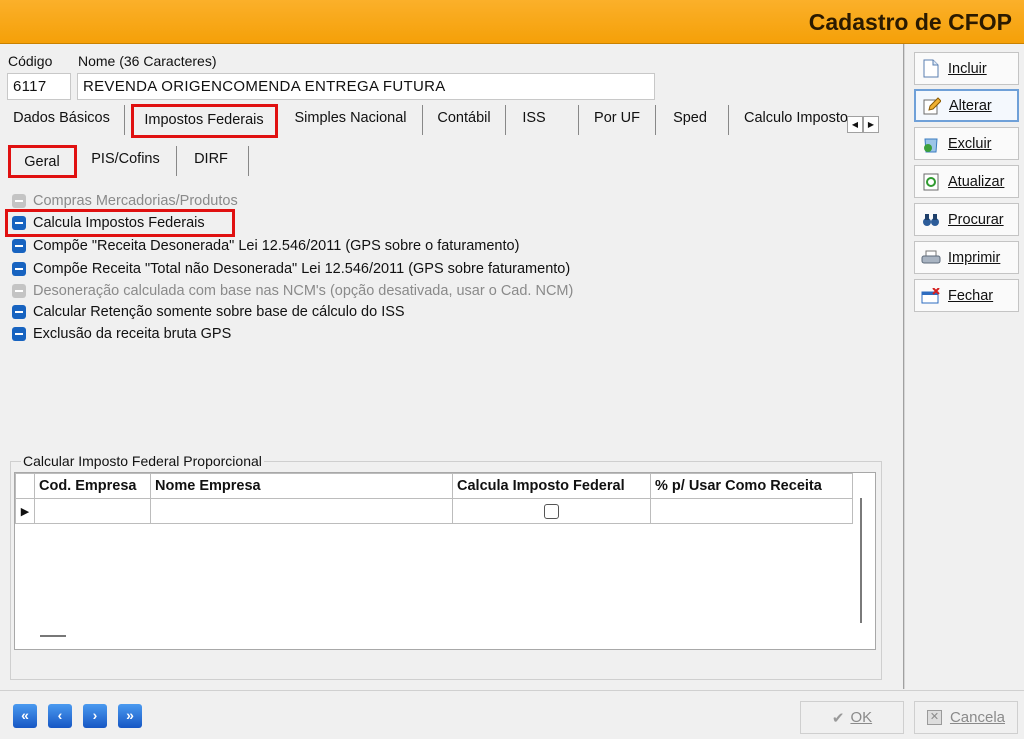 Image resolution: width=1024 pixels, height=739 pixels. Describe the element at coordinates (789, 120) in the screenshot. I see `tab-calculo-imposto: Calculo Imposto` at that location.